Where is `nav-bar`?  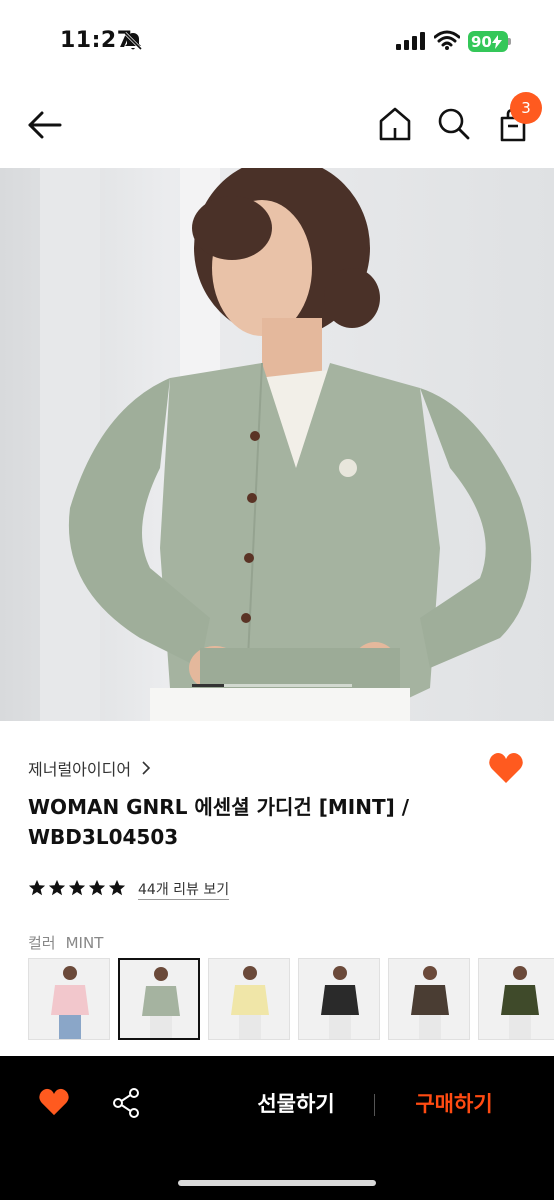
nav-bar is located at coordinates (277, 124).